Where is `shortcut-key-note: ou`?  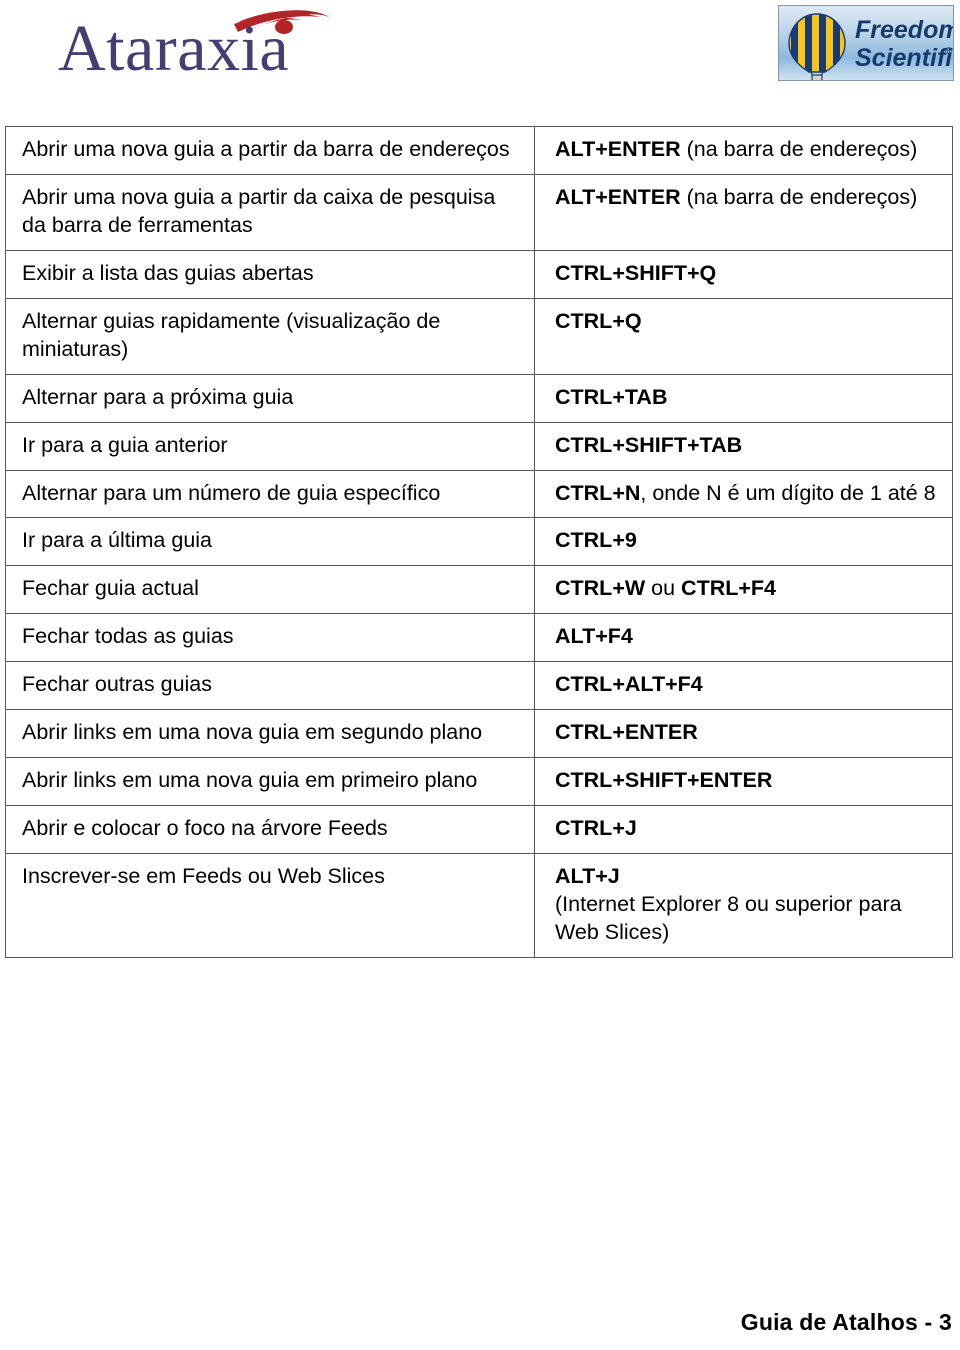 shortcut-key-note: ou is located at coordinates (663, 588).